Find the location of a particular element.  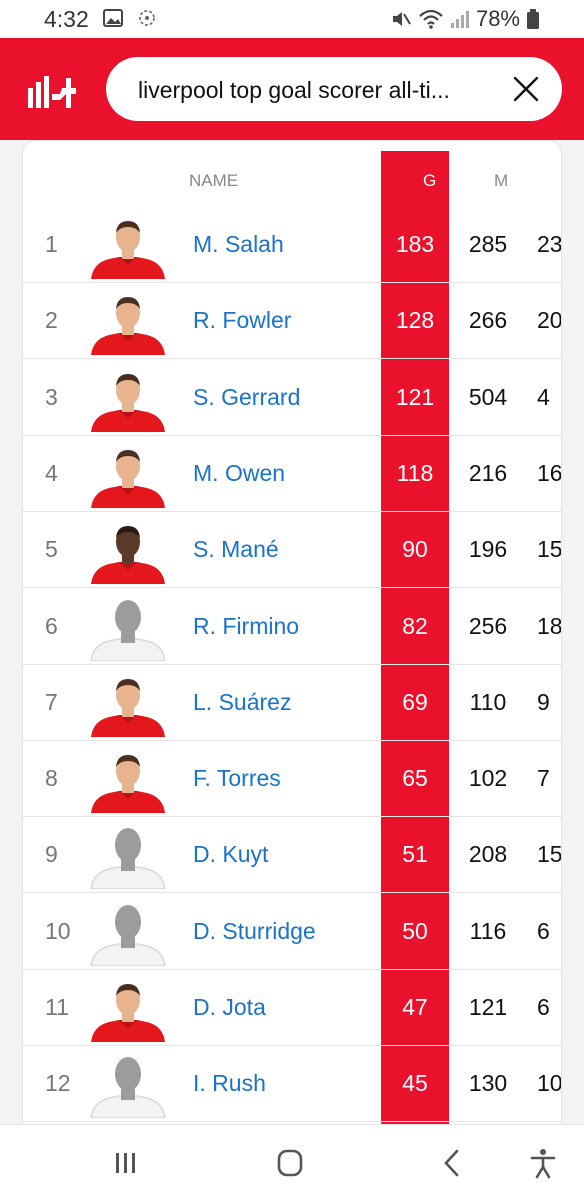

player-name-link: D. Kuyt is located at coordinates (230, 854).